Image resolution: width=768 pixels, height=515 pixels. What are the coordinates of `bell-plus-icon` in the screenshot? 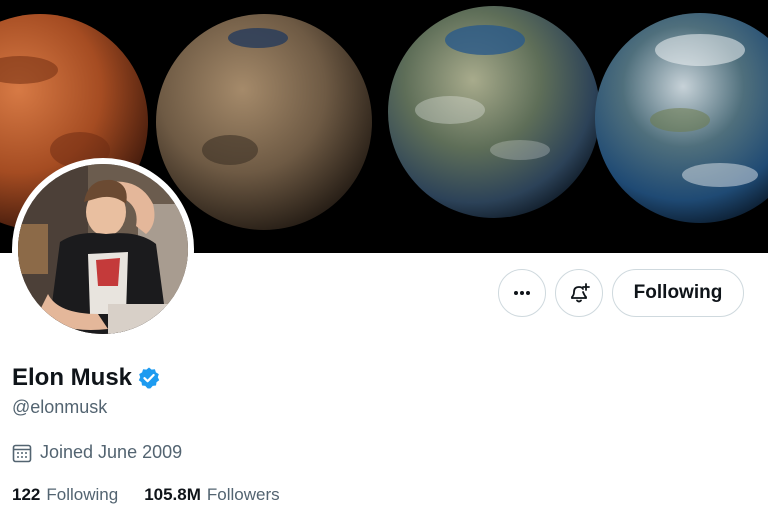 It's located at (580, 293).